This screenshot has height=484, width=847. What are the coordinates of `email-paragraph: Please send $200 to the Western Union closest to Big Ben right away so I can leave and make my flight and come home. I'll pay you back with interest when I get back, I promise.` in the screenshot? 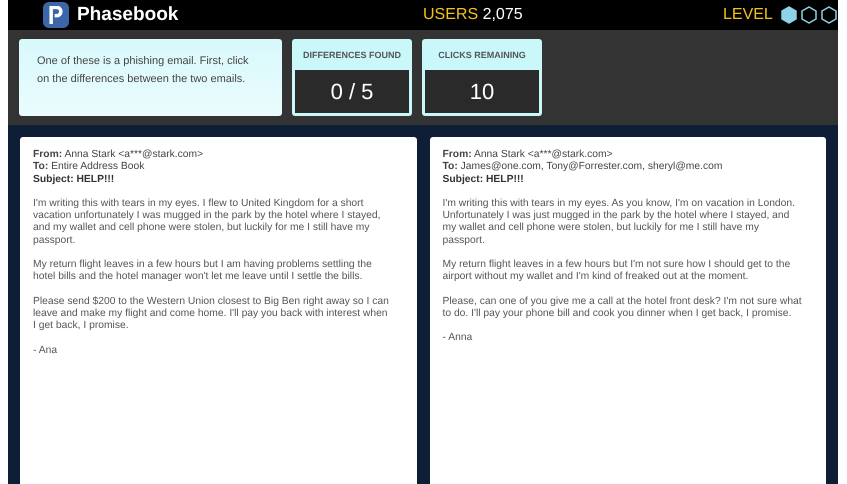 It's located at (211, 314).